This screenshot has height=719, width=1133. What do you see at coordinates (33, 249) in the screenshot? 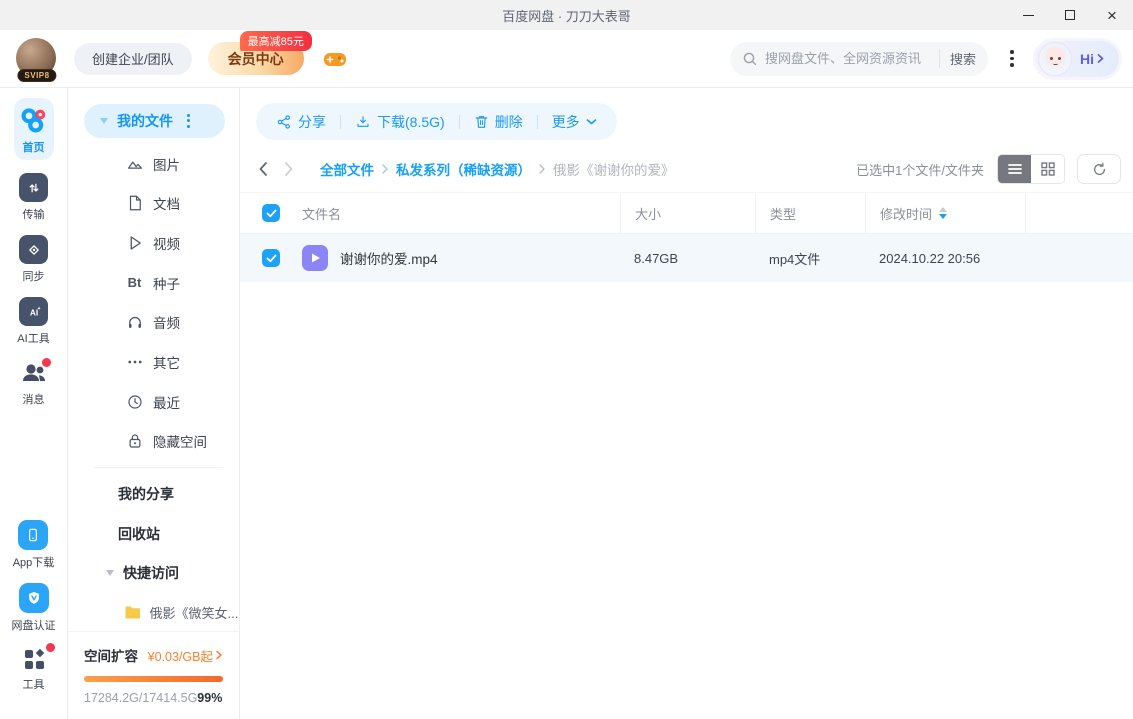
I see `sync-icon` at bounding box center [33, 249].